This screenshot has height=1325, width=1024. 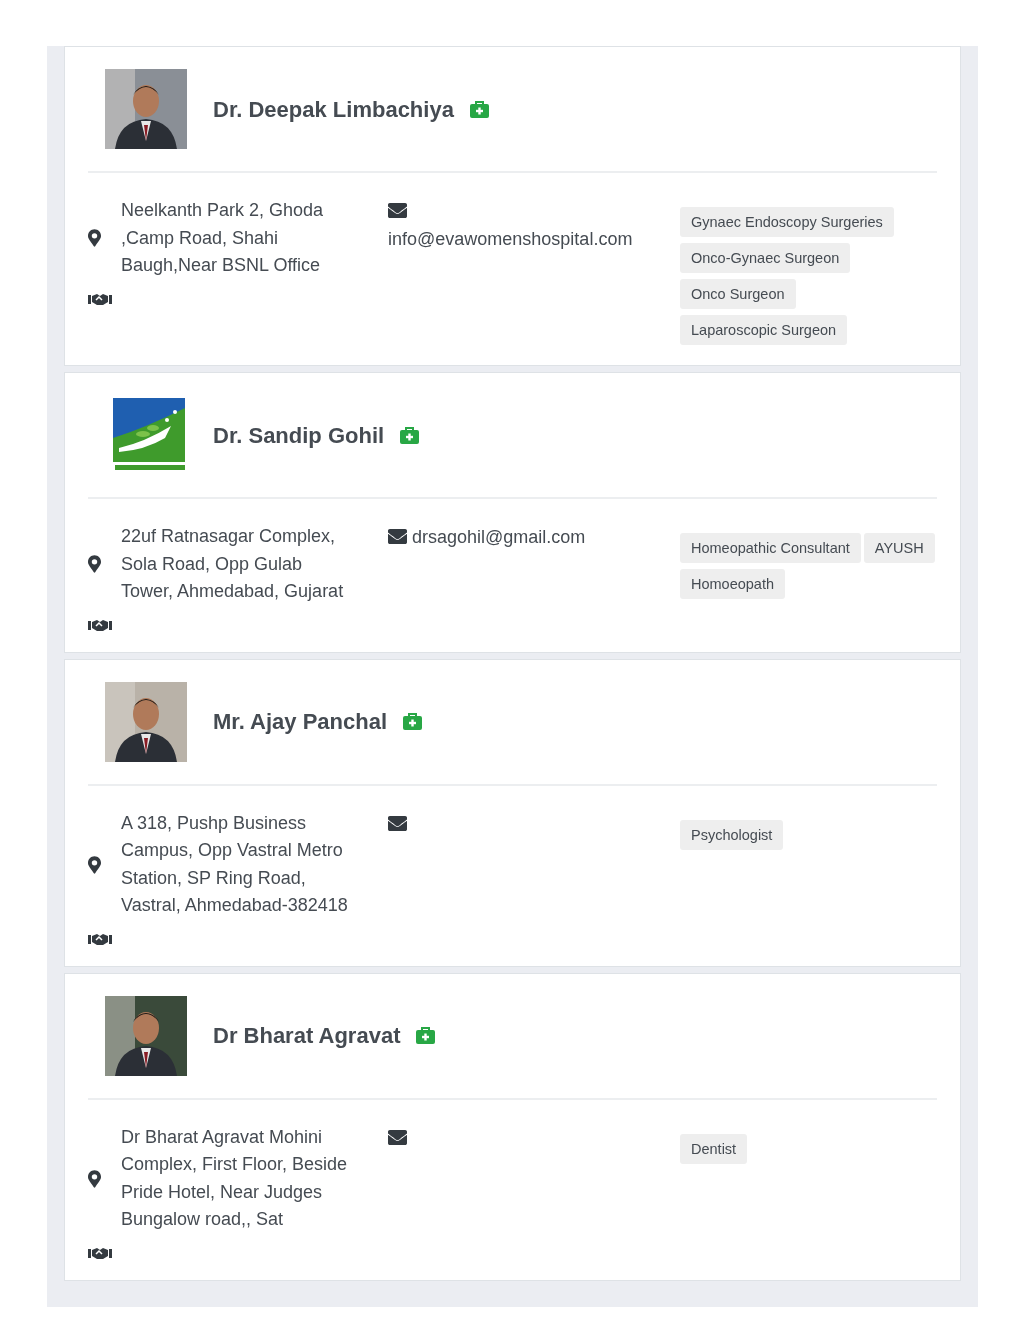 What do you see at coordinates (233, 564) in the screenshot?
I see `address-text: 22uf Ratnasagar Complex, Sola Road, Opp Gulab Tower, Ahmedabad, Gujarat` at bounding box center [233, 564].